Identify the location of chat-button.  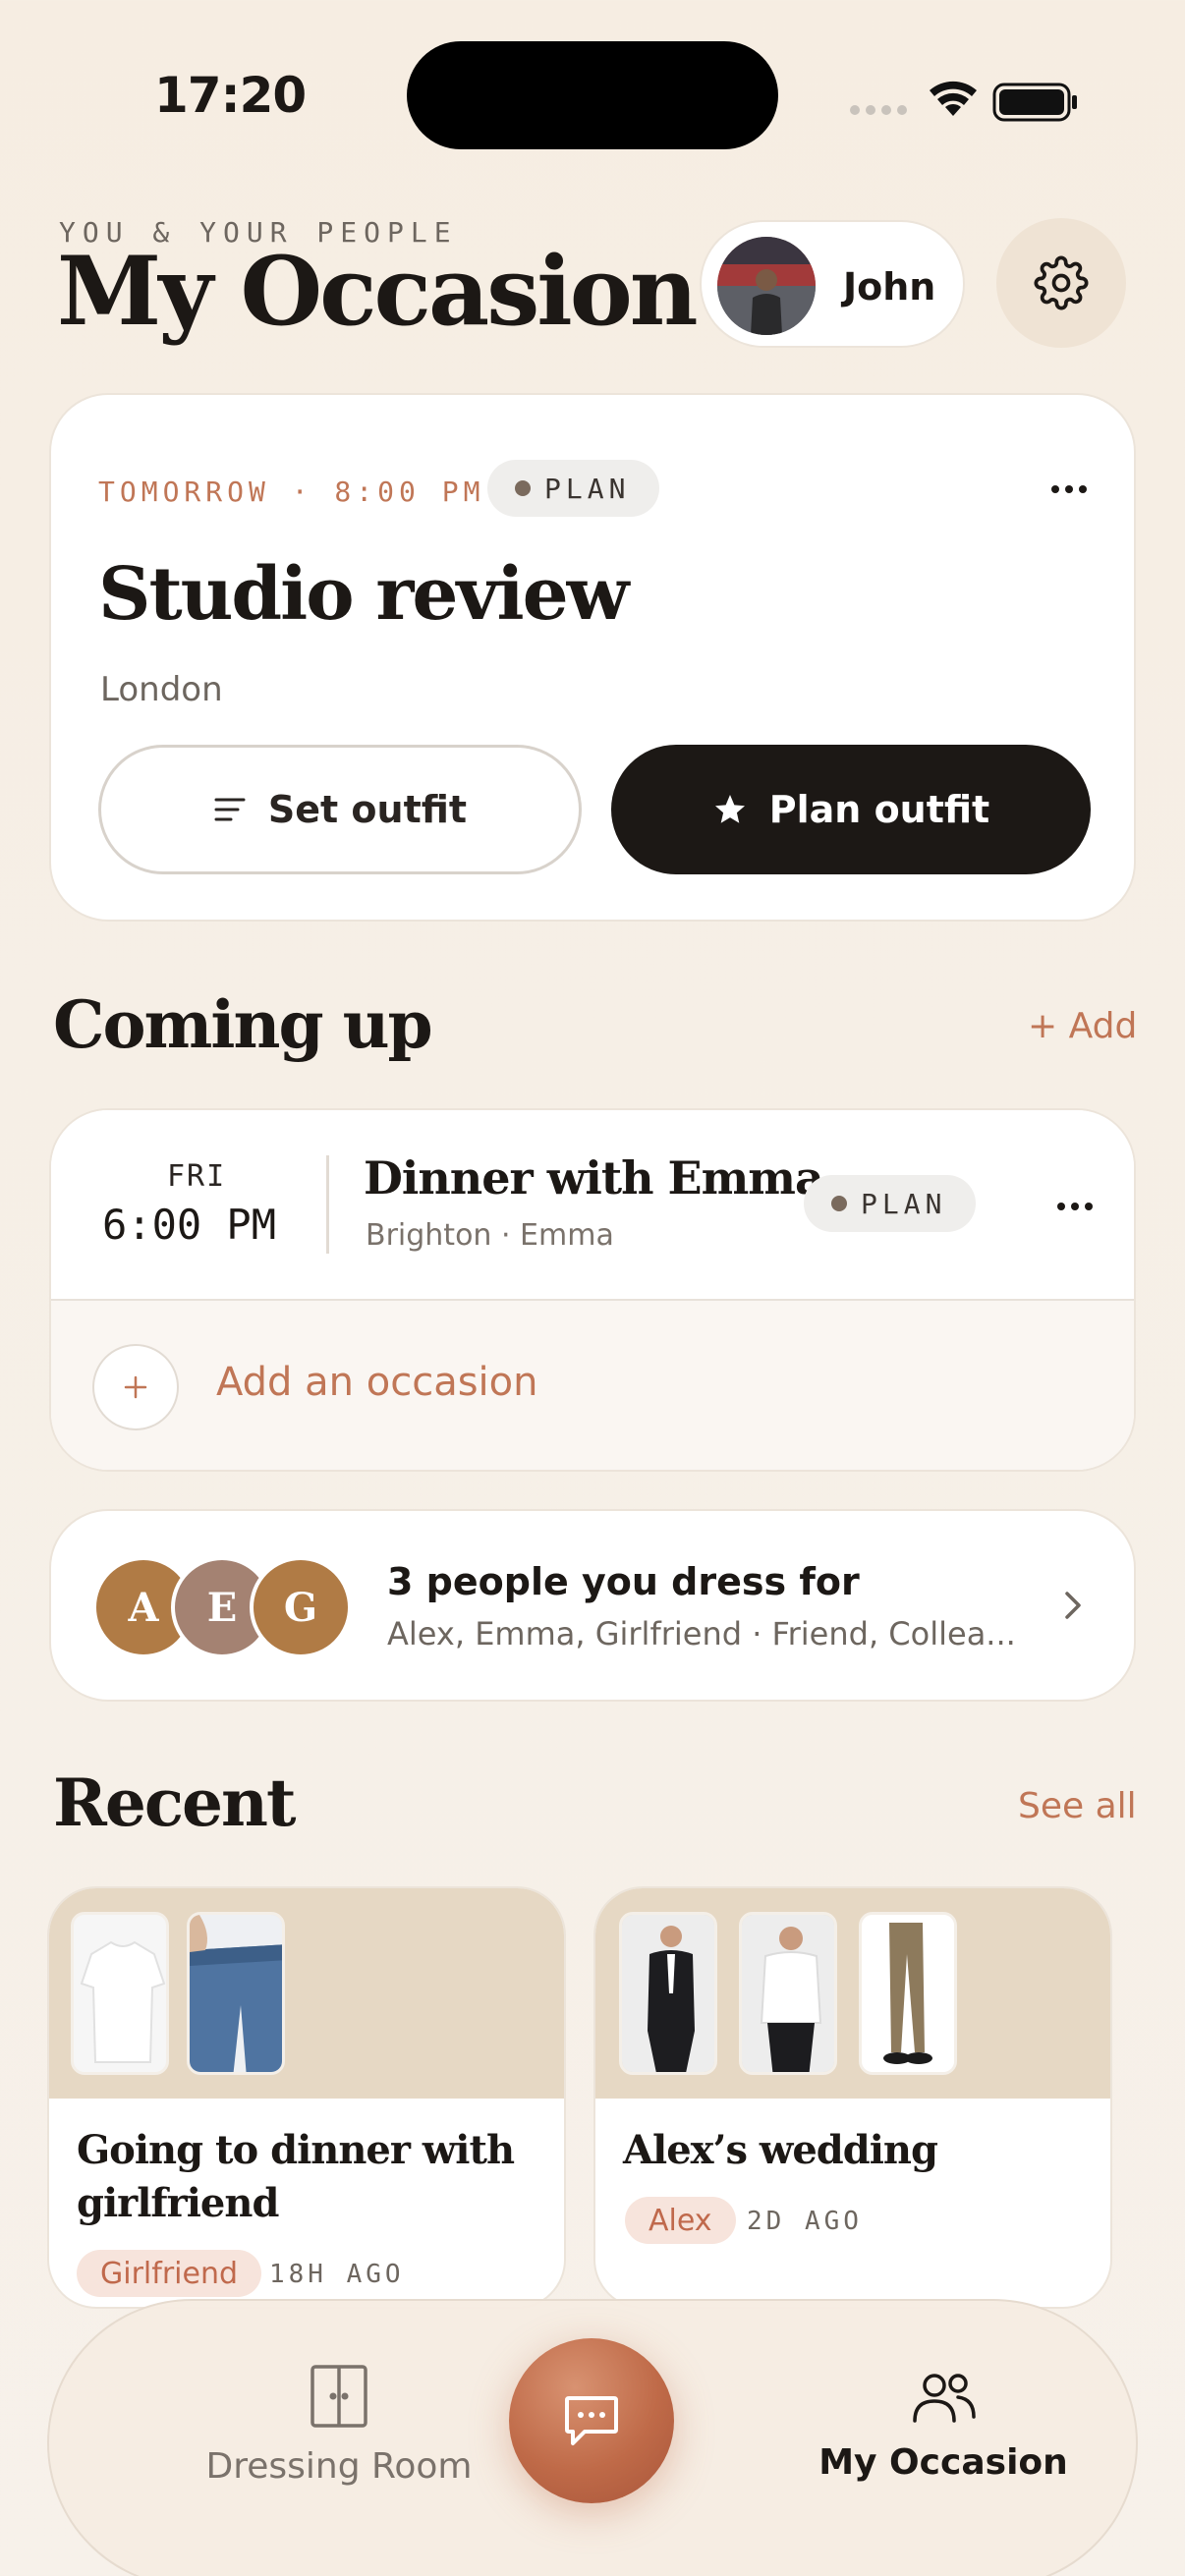
(592, 2420).